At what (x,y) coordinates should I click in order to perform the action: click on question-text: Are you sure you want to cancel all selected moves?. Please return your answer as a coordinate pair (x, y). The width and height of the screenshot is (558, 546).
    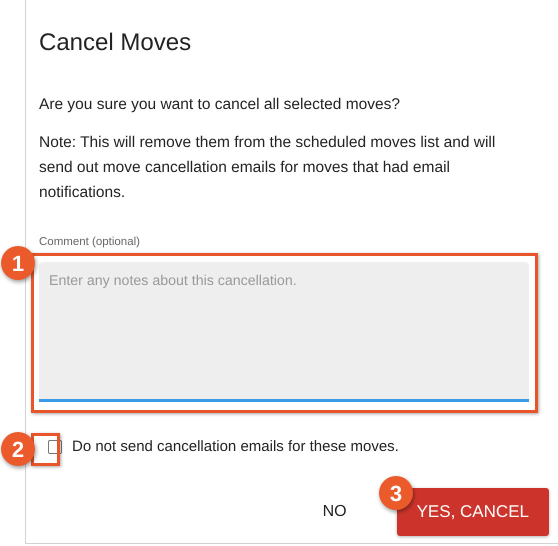
    Looking at the image, I should click on (220, 104).